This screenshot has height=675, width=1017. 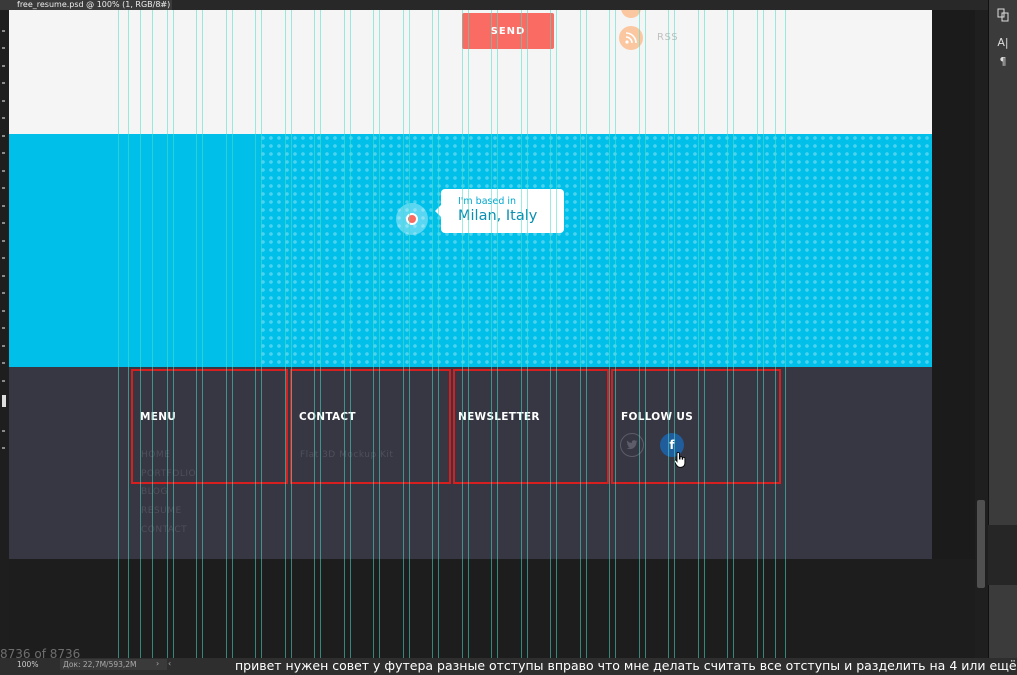 I want to click on contact-heading: CONTACT, so click(x=327, y=417).